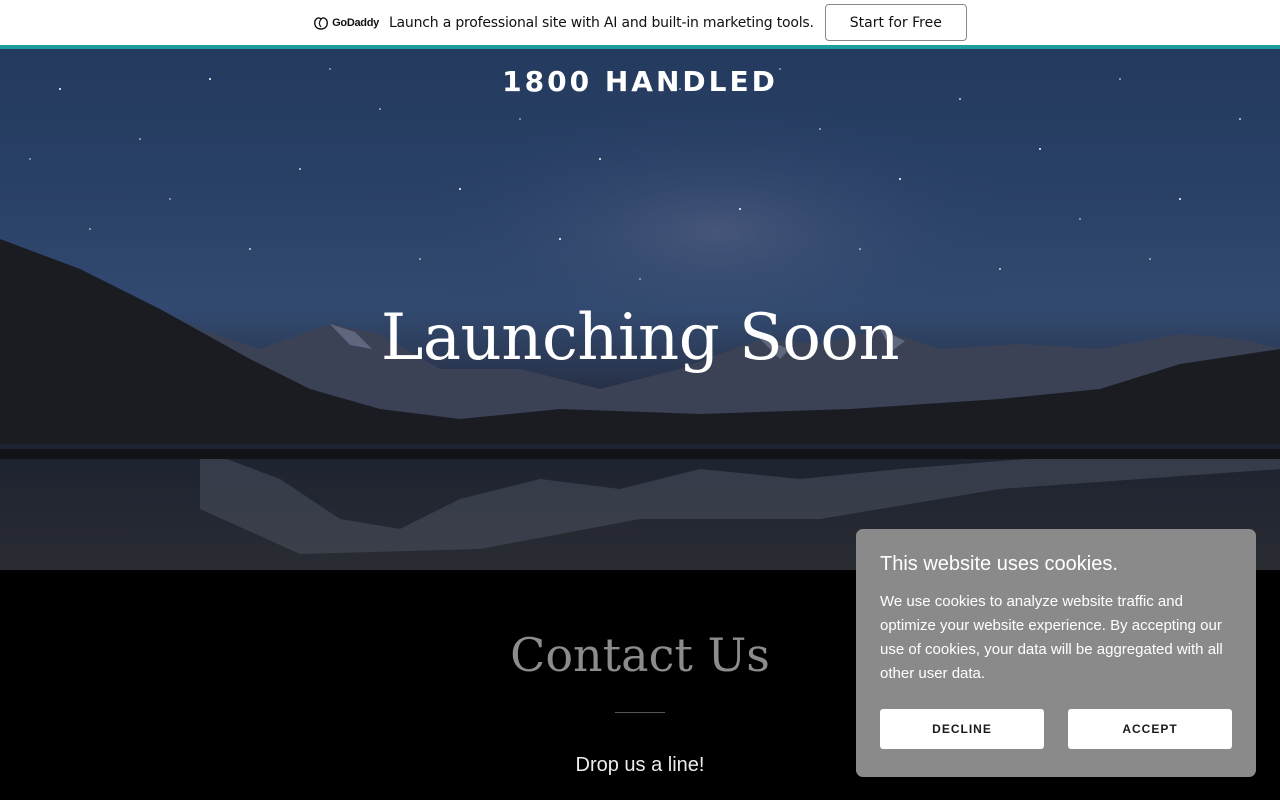  What do you see at coordinates (999, 564) in the screenshot?
I see `cookie-banner-title: This website uses cookies.` at bounding box center [999, 564].